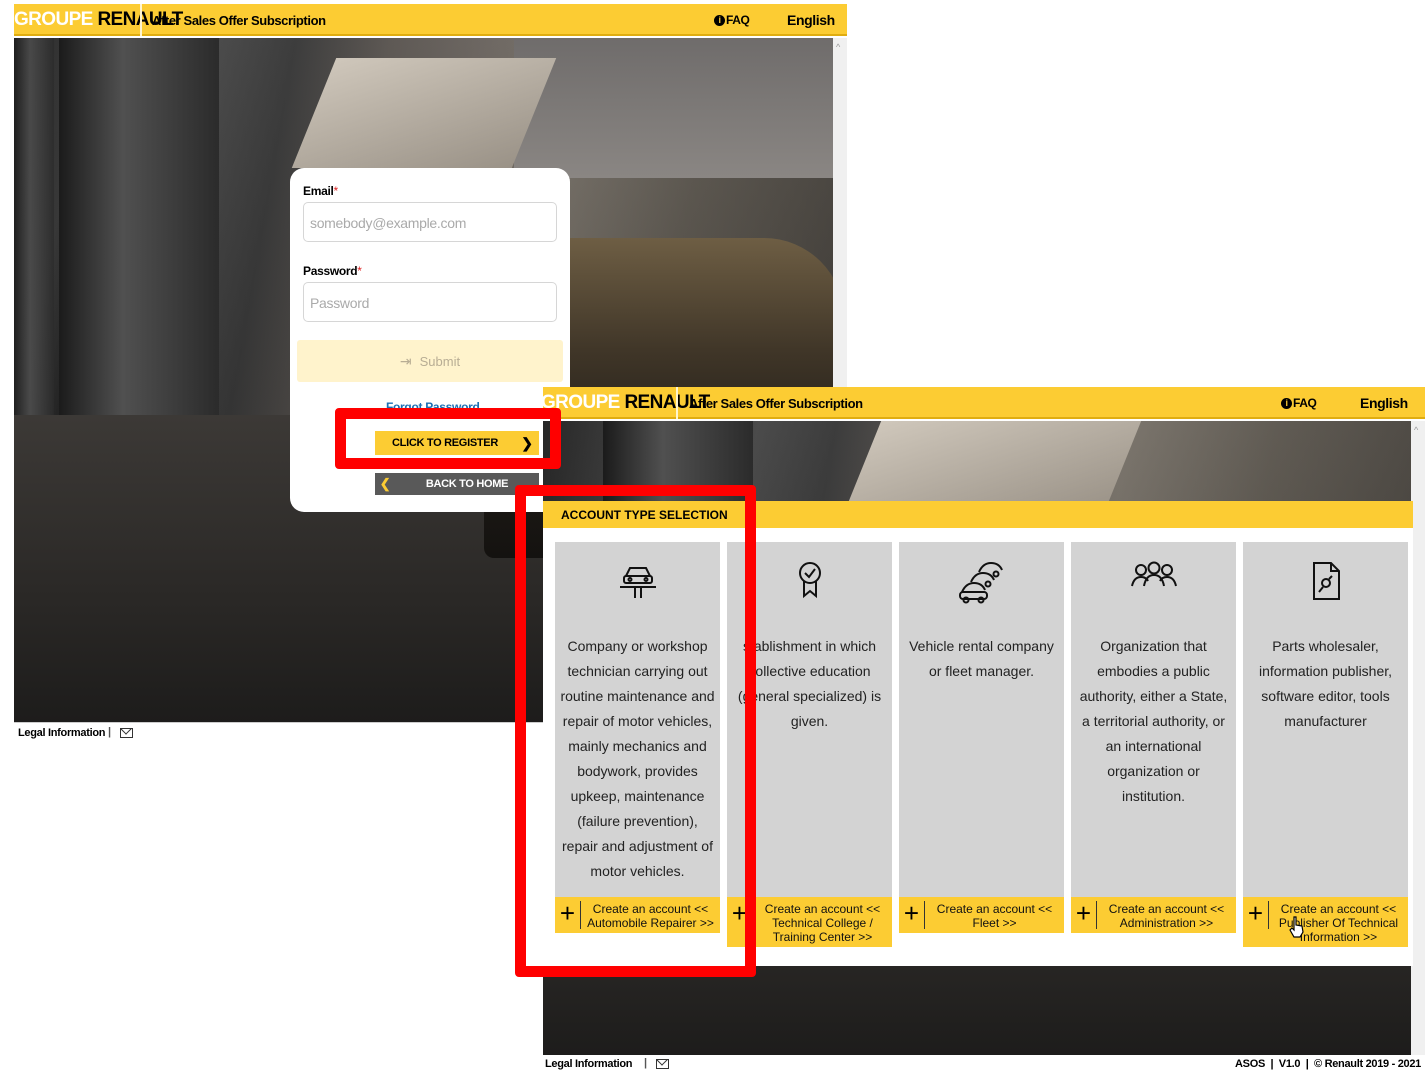  What do you see at coordinates (430, 361) in the screenshot?
I see `submit-button: ⇥ Submit` at bounding box center [430, 361].